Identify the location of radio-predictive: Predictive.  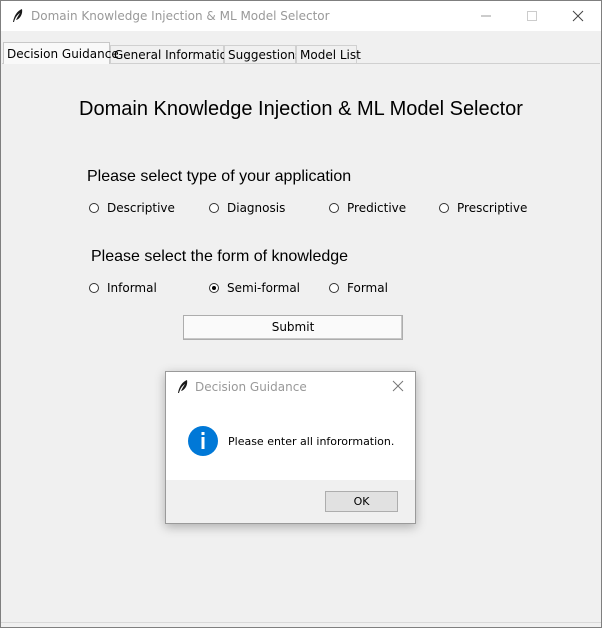
(367, 208).